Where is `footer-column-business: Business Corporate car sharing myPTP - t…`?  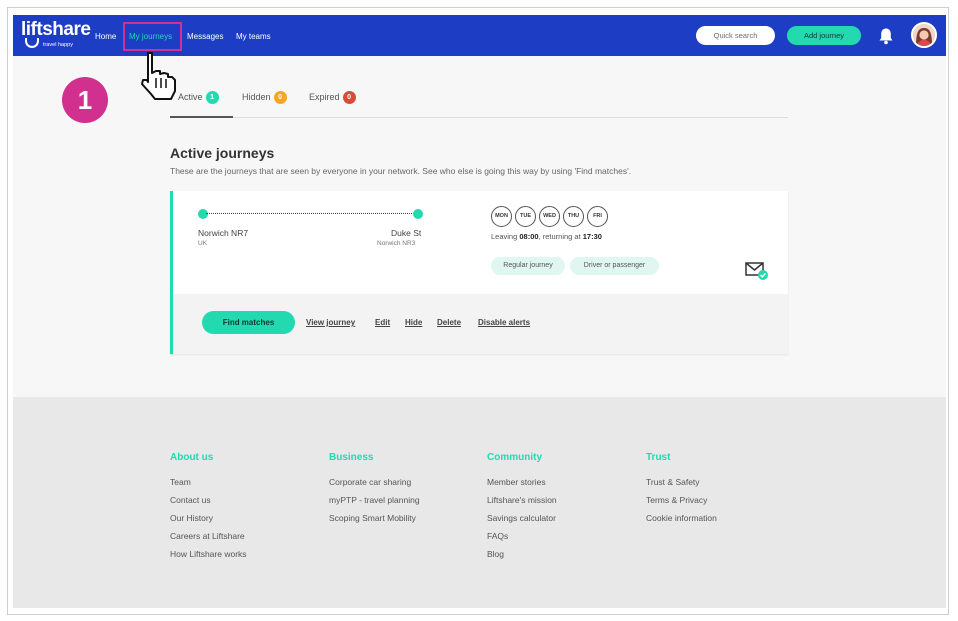
footer-column-business: Business Corporate car sharing myPTP - t… is located at coordinates (374, 489).